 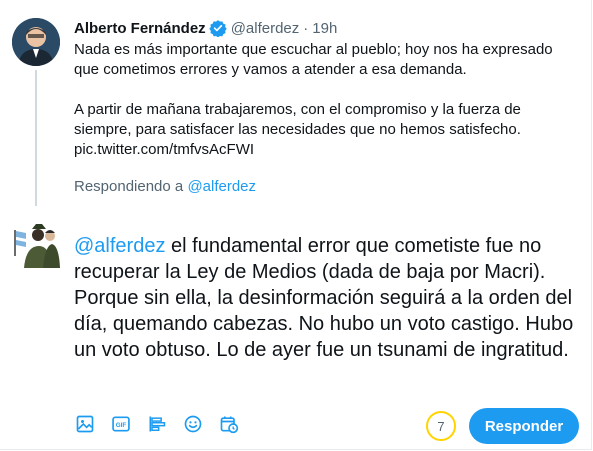 I want to click on author-avatar, so click(x=36, y=42).